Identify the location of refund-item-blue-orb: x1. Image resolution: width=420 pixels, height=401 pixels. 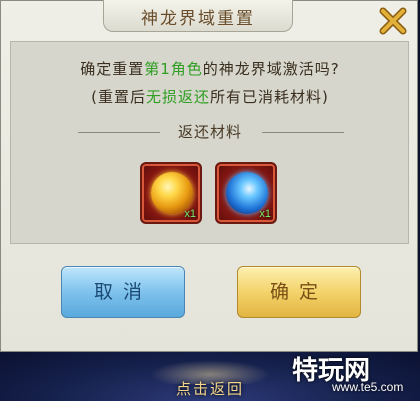
(246, 193).